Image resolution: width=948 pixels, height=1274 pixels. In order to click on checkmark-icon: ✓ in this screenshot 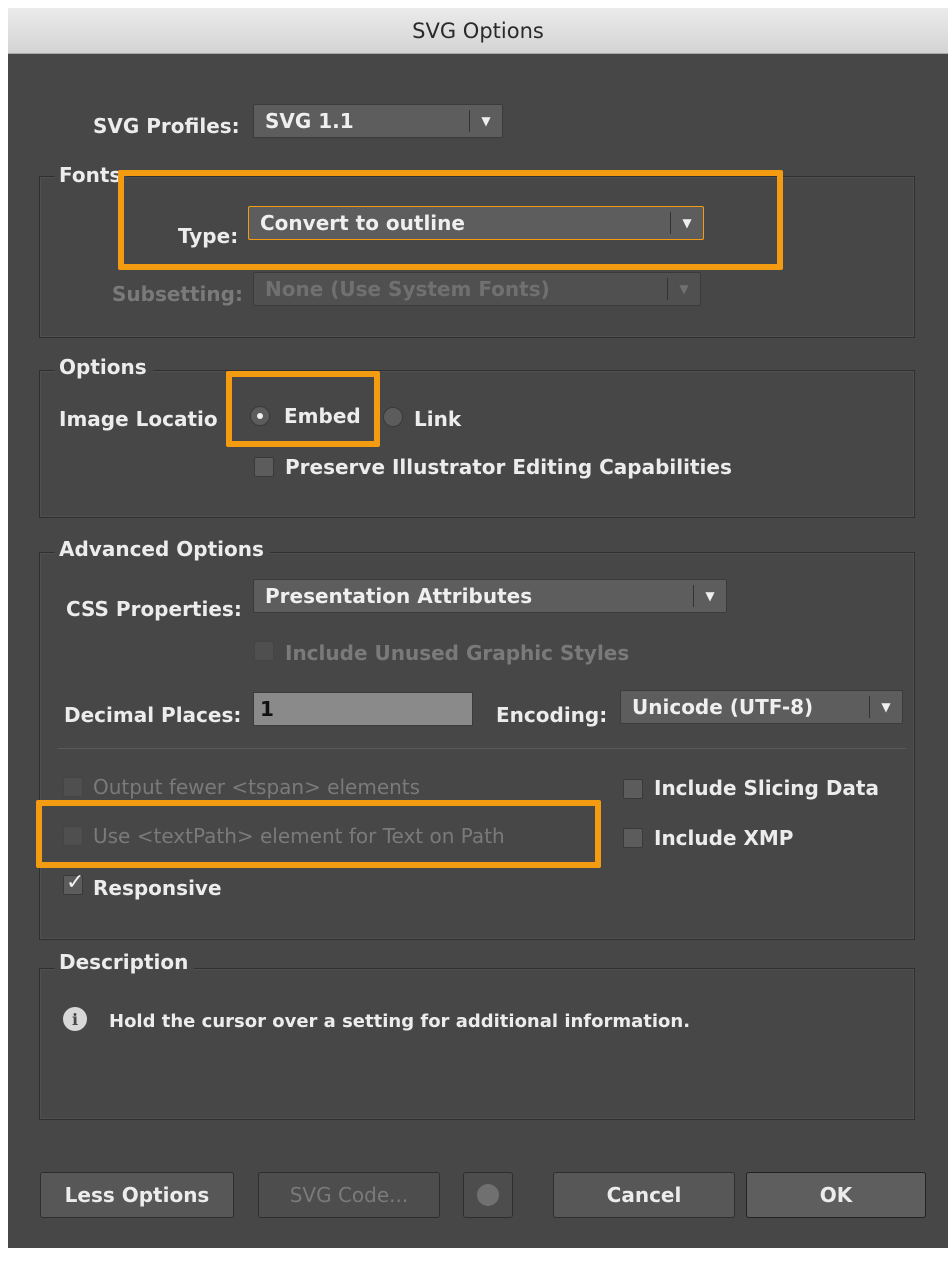, I will do `click(75, 882)`.